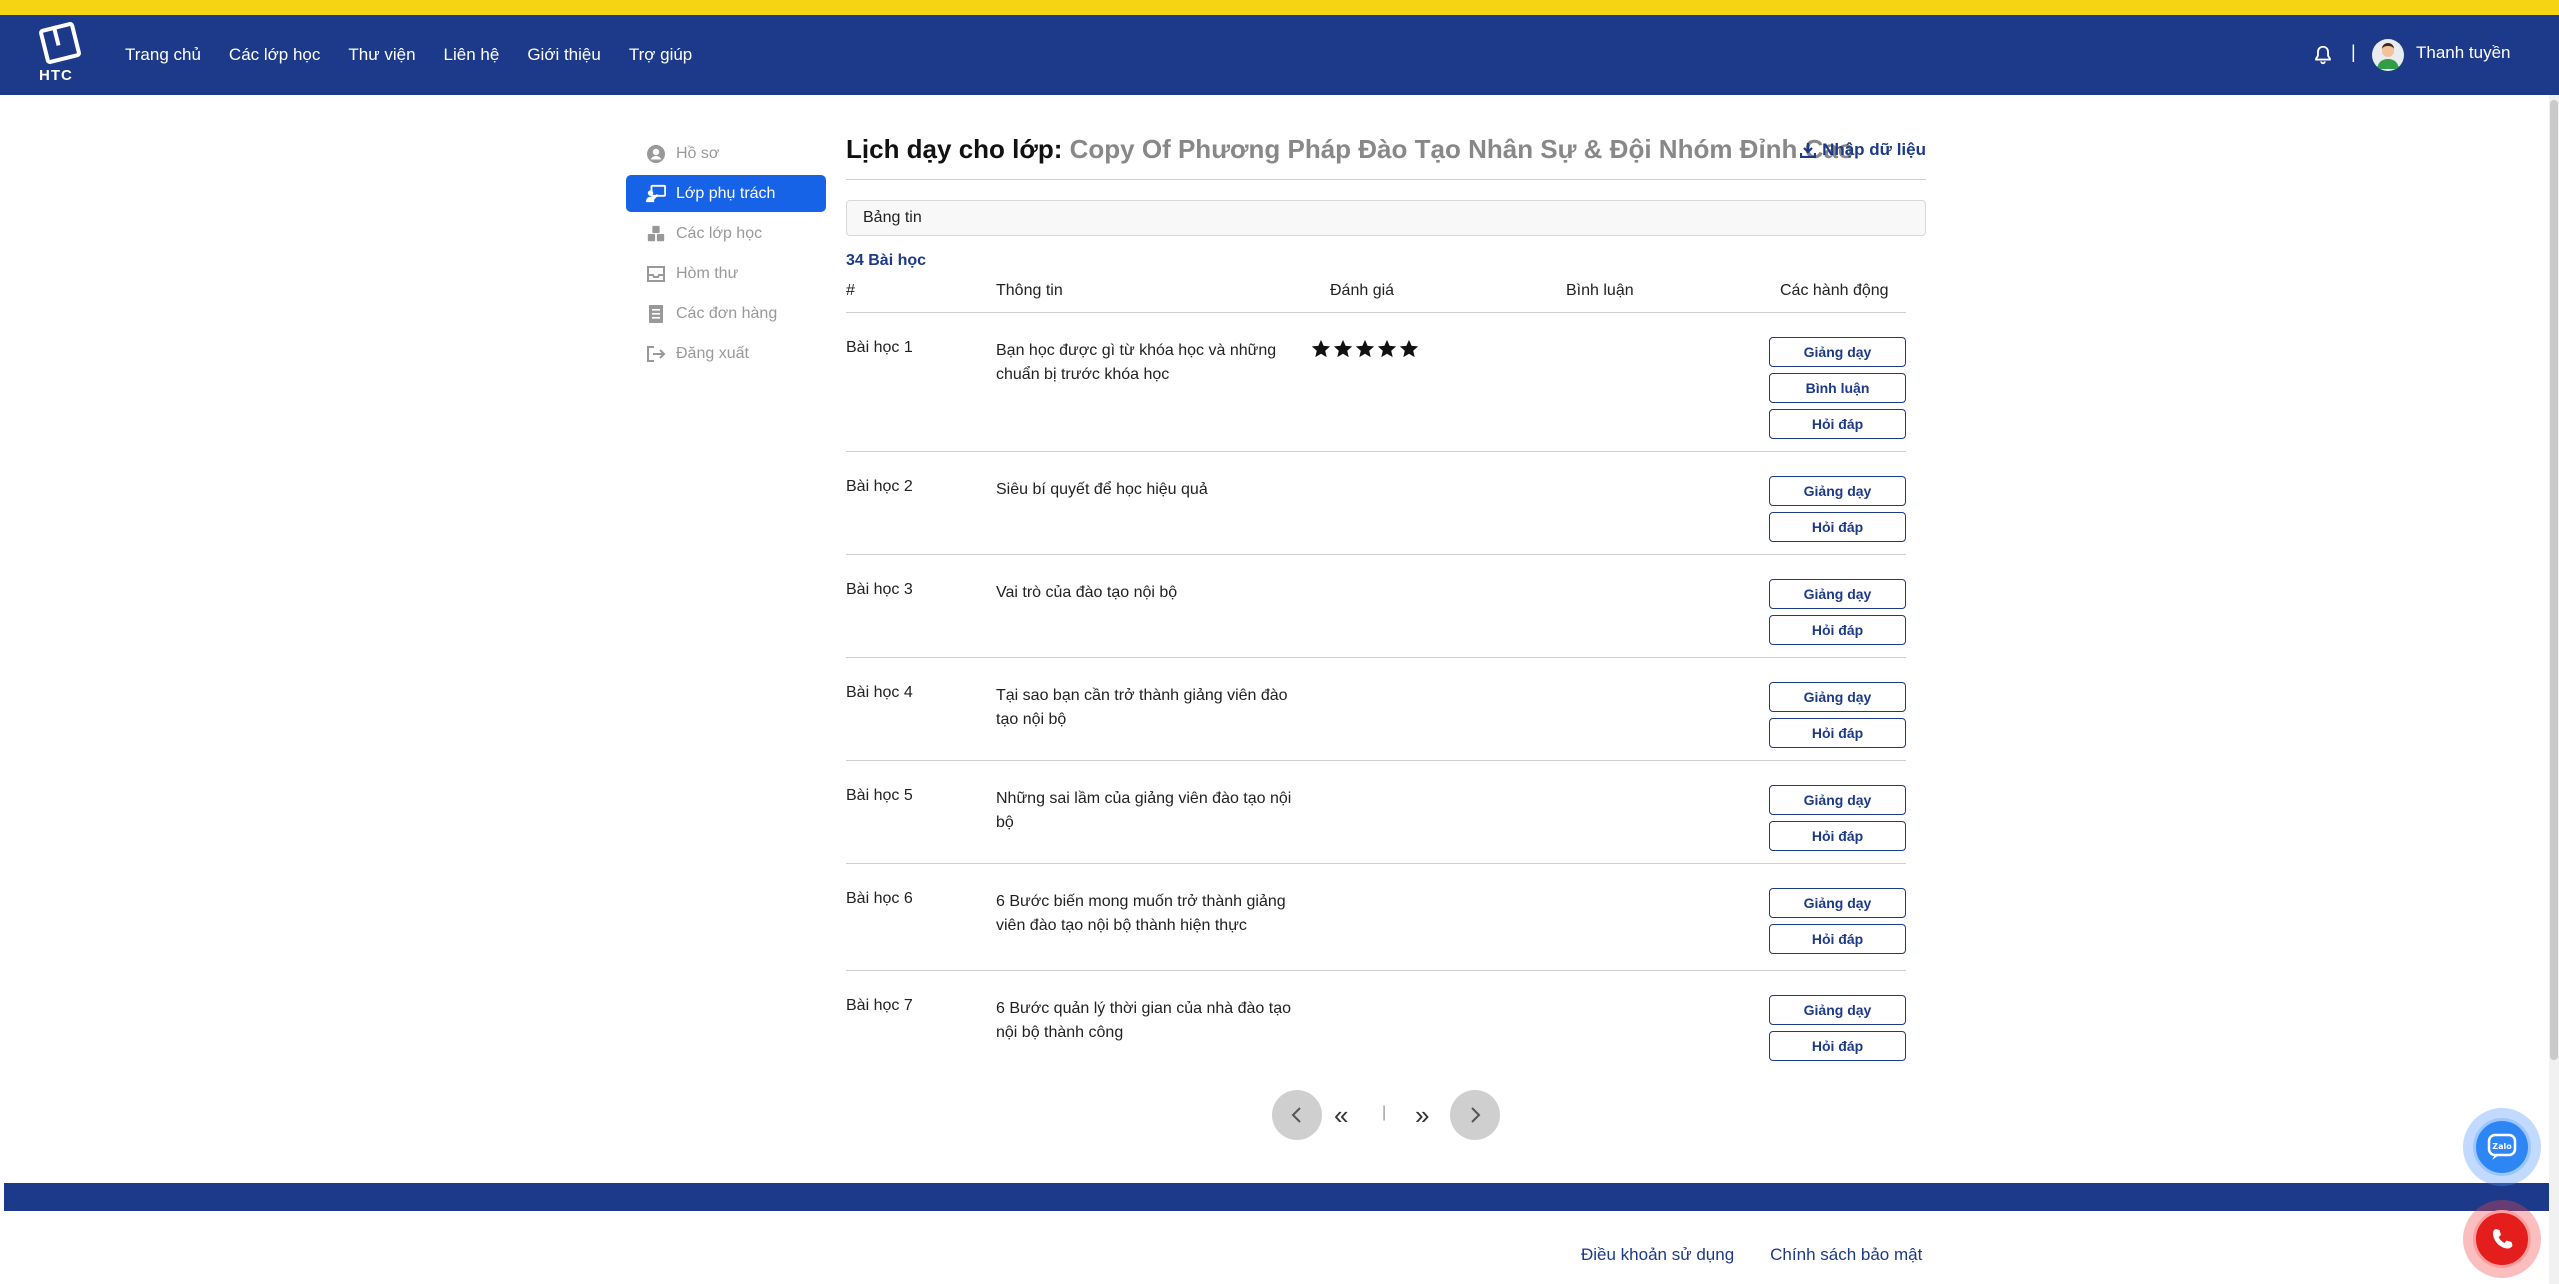 The width and height of the screenshot is (2559, 1284). Describe the element at coordinates (1279, 7) in the screenshot. I see `top-accent-stripe` at that location.